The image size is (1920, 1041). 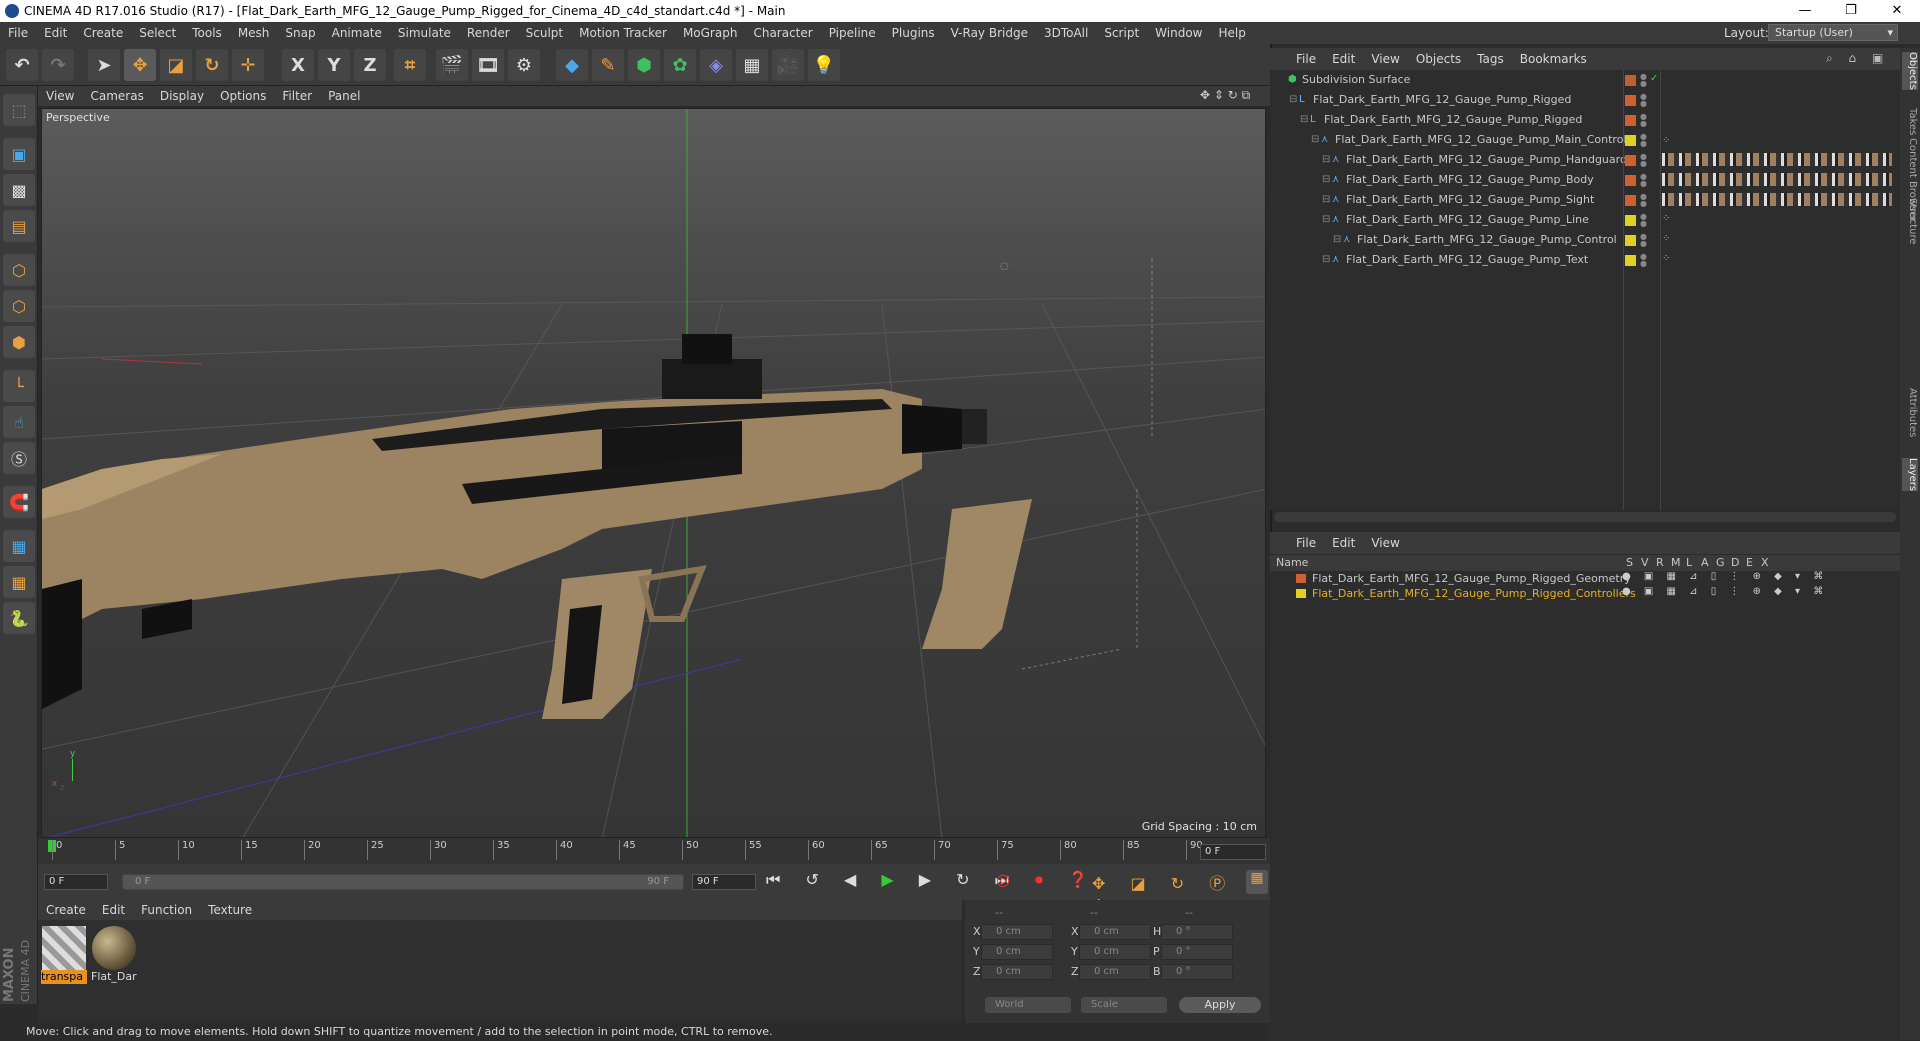 What do you see at coordinates (19, 270) in the screenshot?
I see `points-mode-icon: ⬡` at bounding box center [19, 270].